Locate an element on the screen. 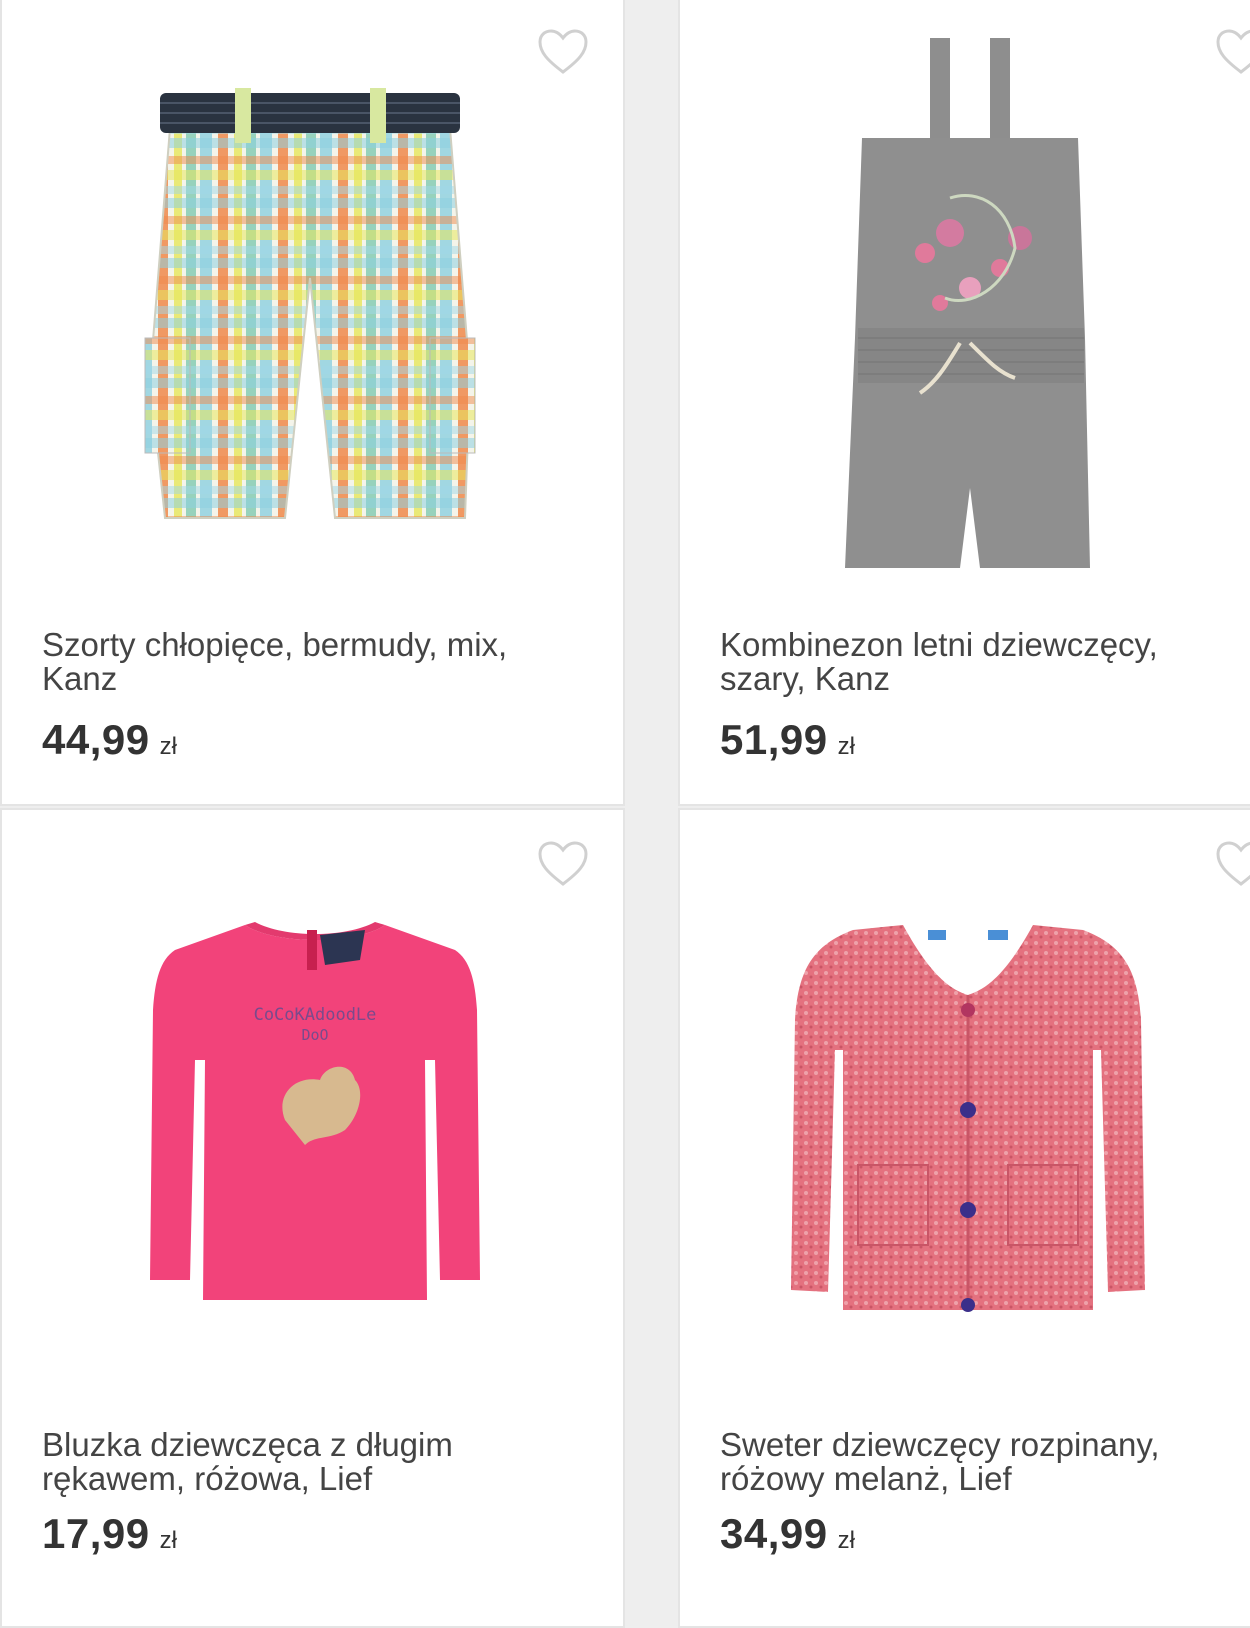 This screenshot has width=1250, height=1628. price: 34,99 zł is located at coordinates (787, 1534).